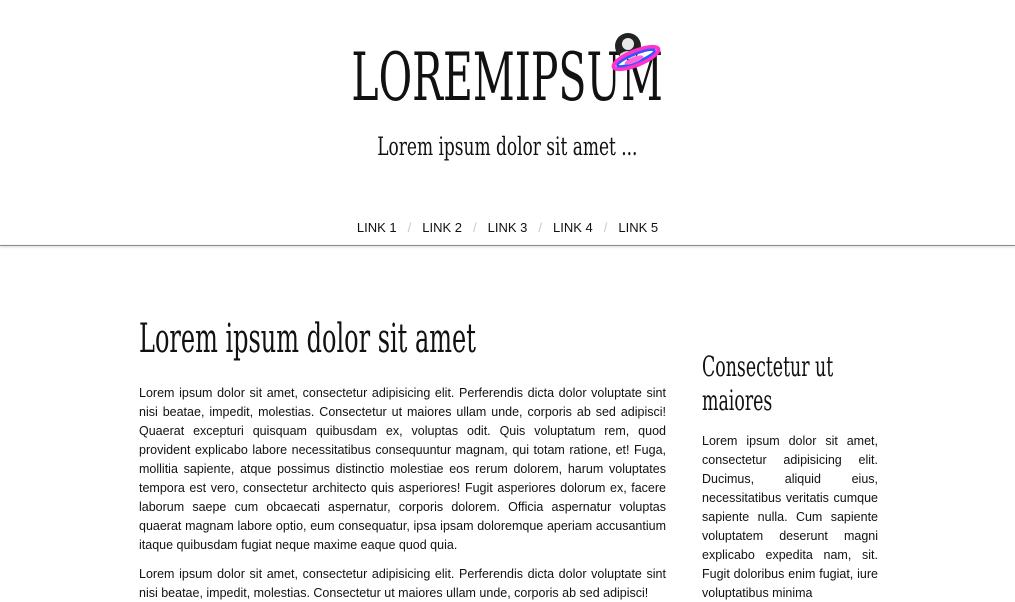  Describe the element at coordinates (768, 383) in the screenshot. I see `sidebar-title: Consectetur ut maiores` at that location.